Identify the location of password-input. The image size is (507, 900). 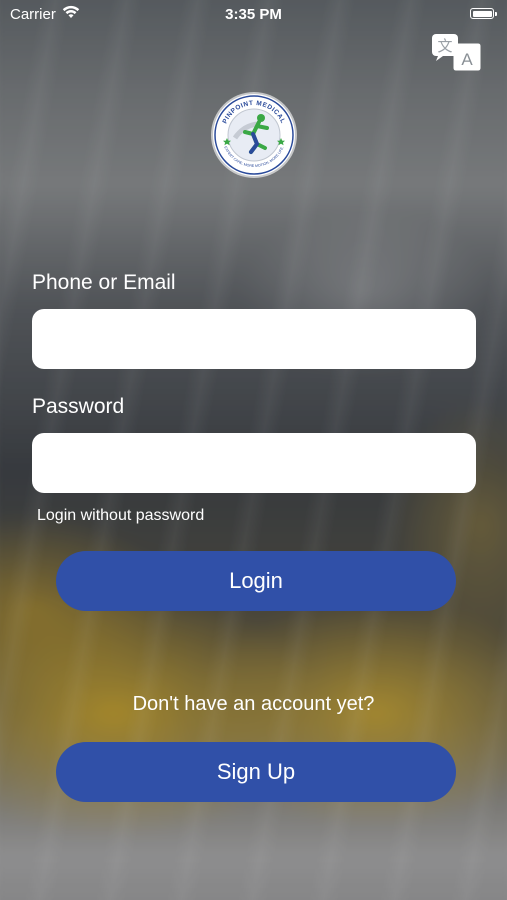
(254, 463).